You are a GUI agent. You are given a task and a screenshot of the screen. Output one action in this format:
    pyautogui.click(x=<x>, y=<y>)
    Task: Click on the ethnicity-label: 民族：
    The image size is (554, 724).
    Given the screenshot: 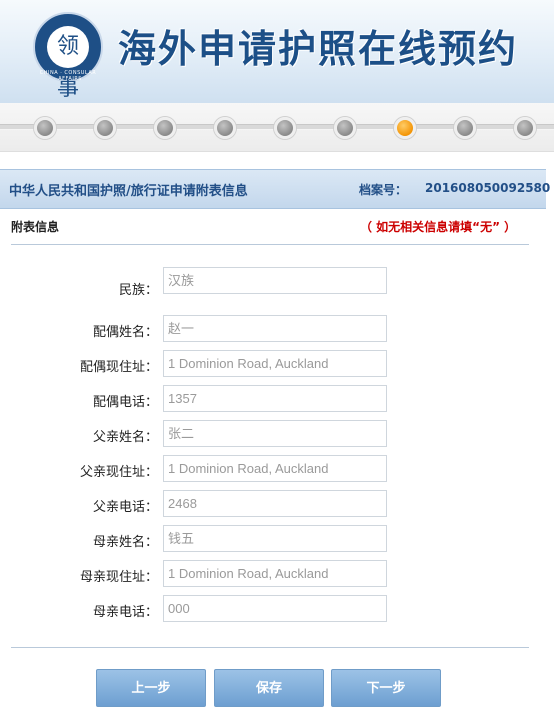 What is the action you would take?
    pyautogui.click(x=138, y=290)
    